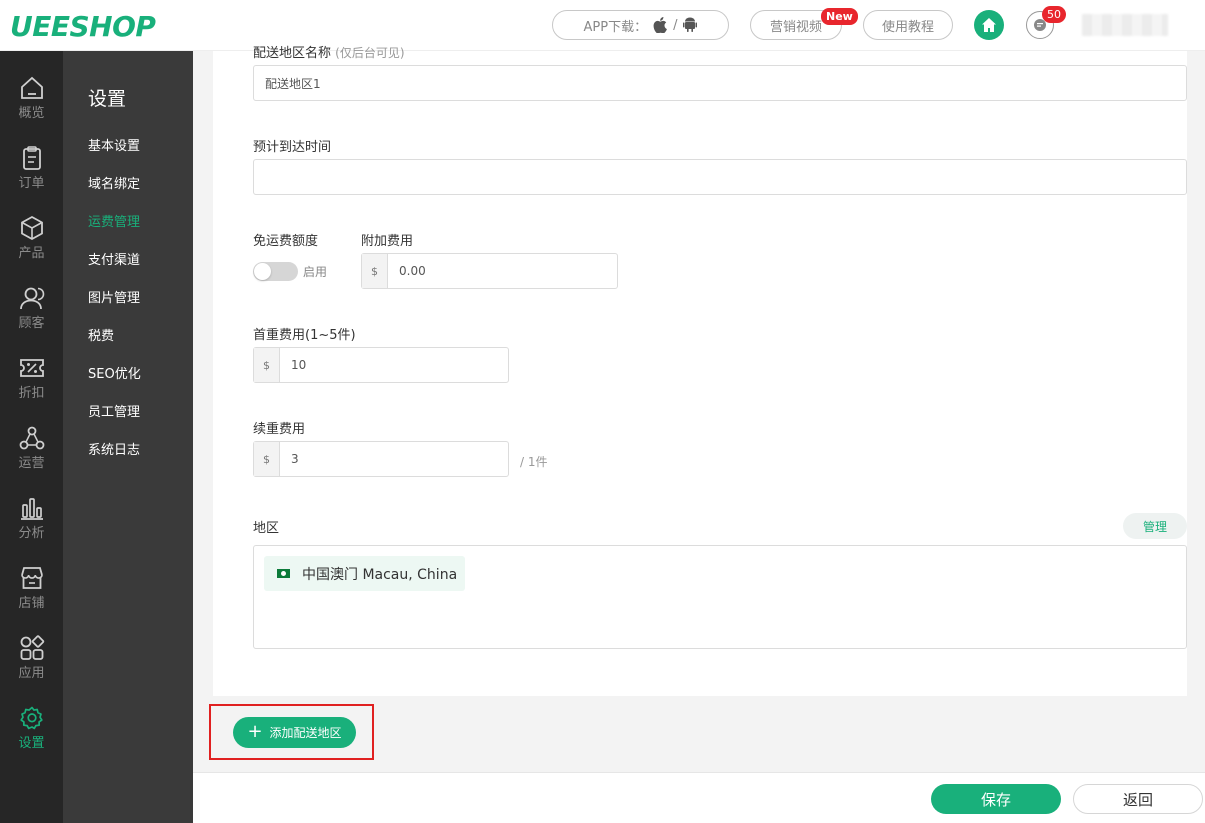 This screenshot has width=1205, height=823. I want to click on submenu-item-basic: 基本设置, so click(114, 144).